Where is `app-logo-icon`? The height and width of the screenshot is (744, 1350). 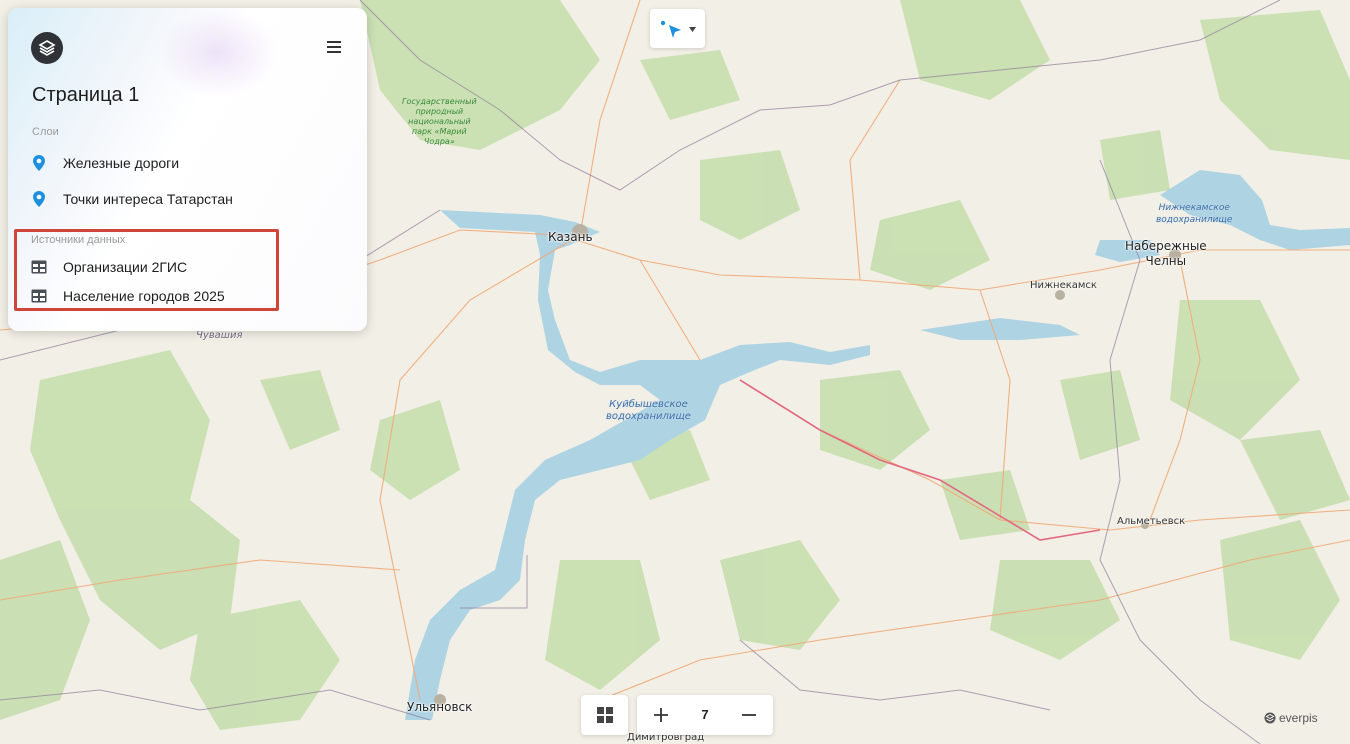 app-logo-icon is located at coordinates (47, 48).